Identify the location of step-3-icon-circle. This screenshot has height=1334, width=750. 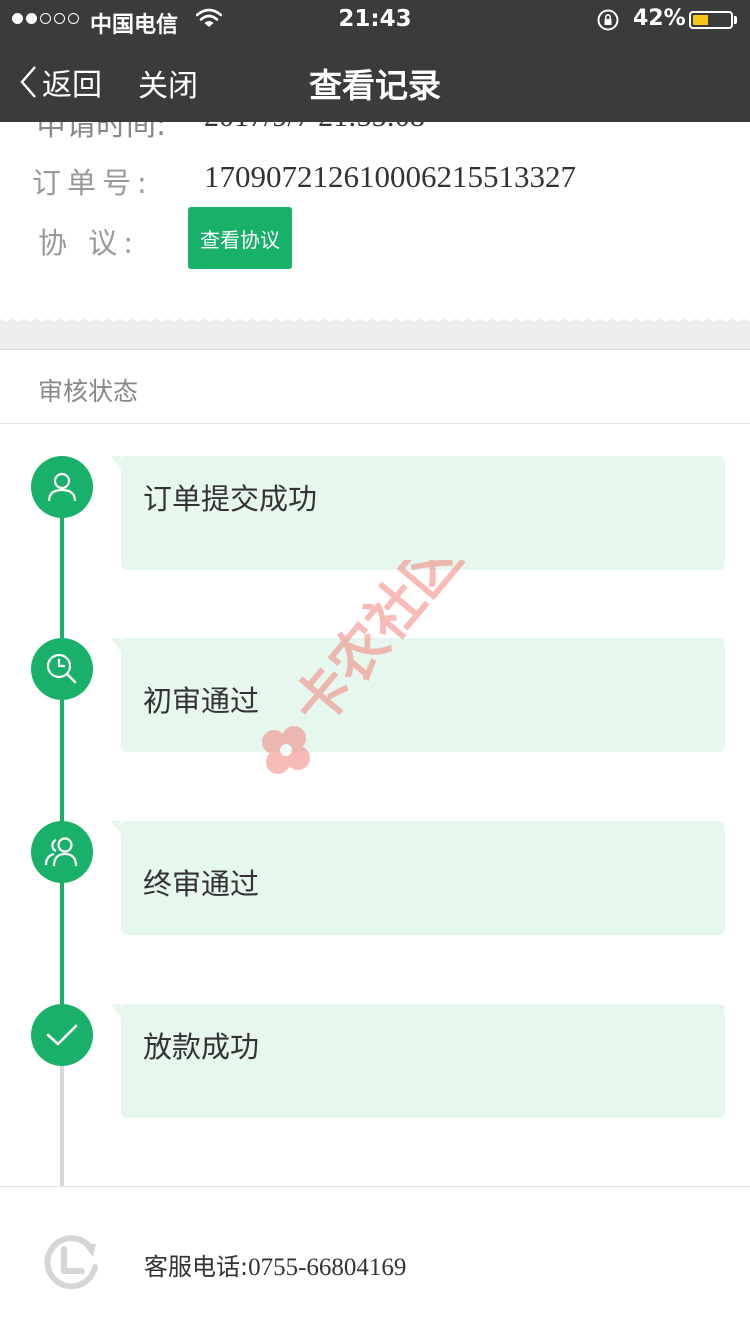
(62, 852).